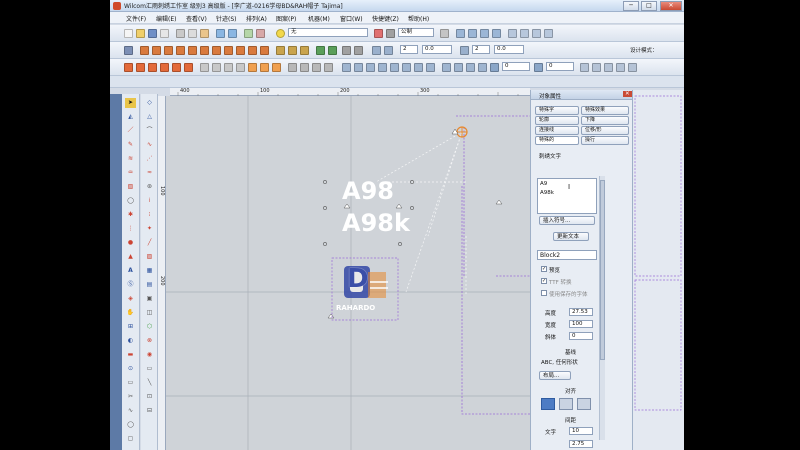  Describe the element at coordinates (304, 50) in the screenshot. I see `satin-icon` at that location.